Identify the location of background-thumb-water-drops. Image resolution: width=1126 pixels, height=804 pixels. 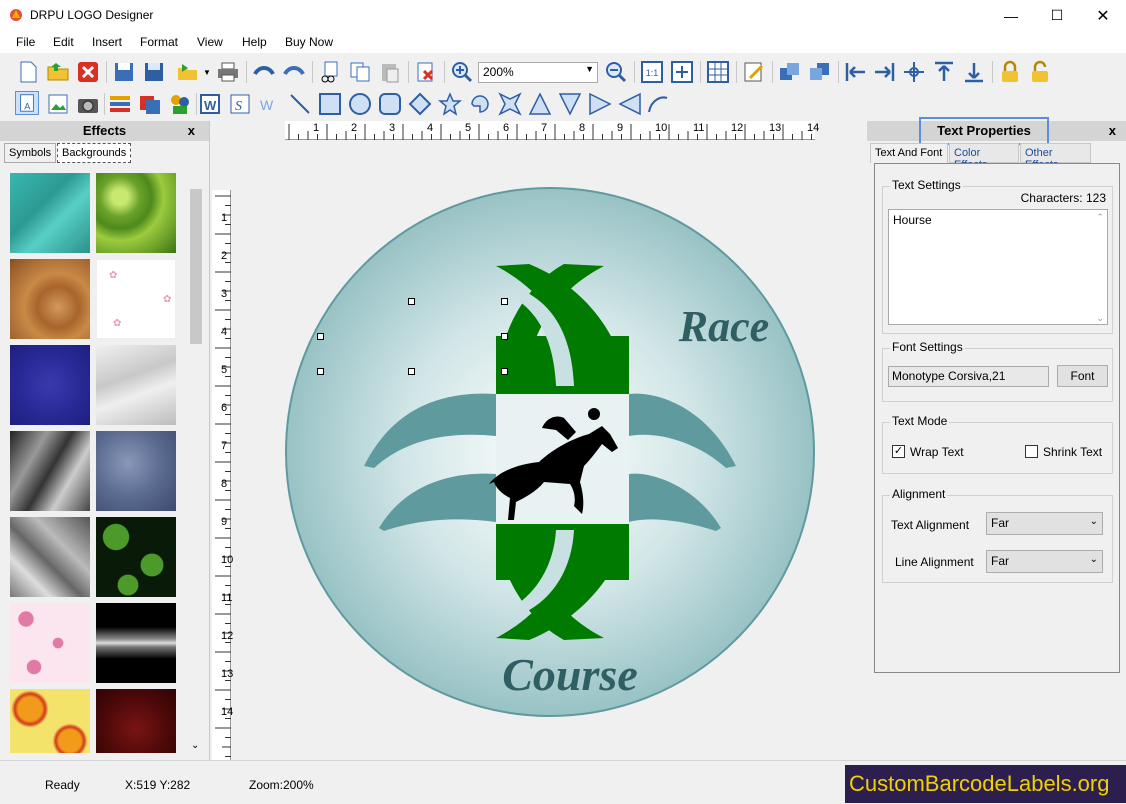
(136, 471).